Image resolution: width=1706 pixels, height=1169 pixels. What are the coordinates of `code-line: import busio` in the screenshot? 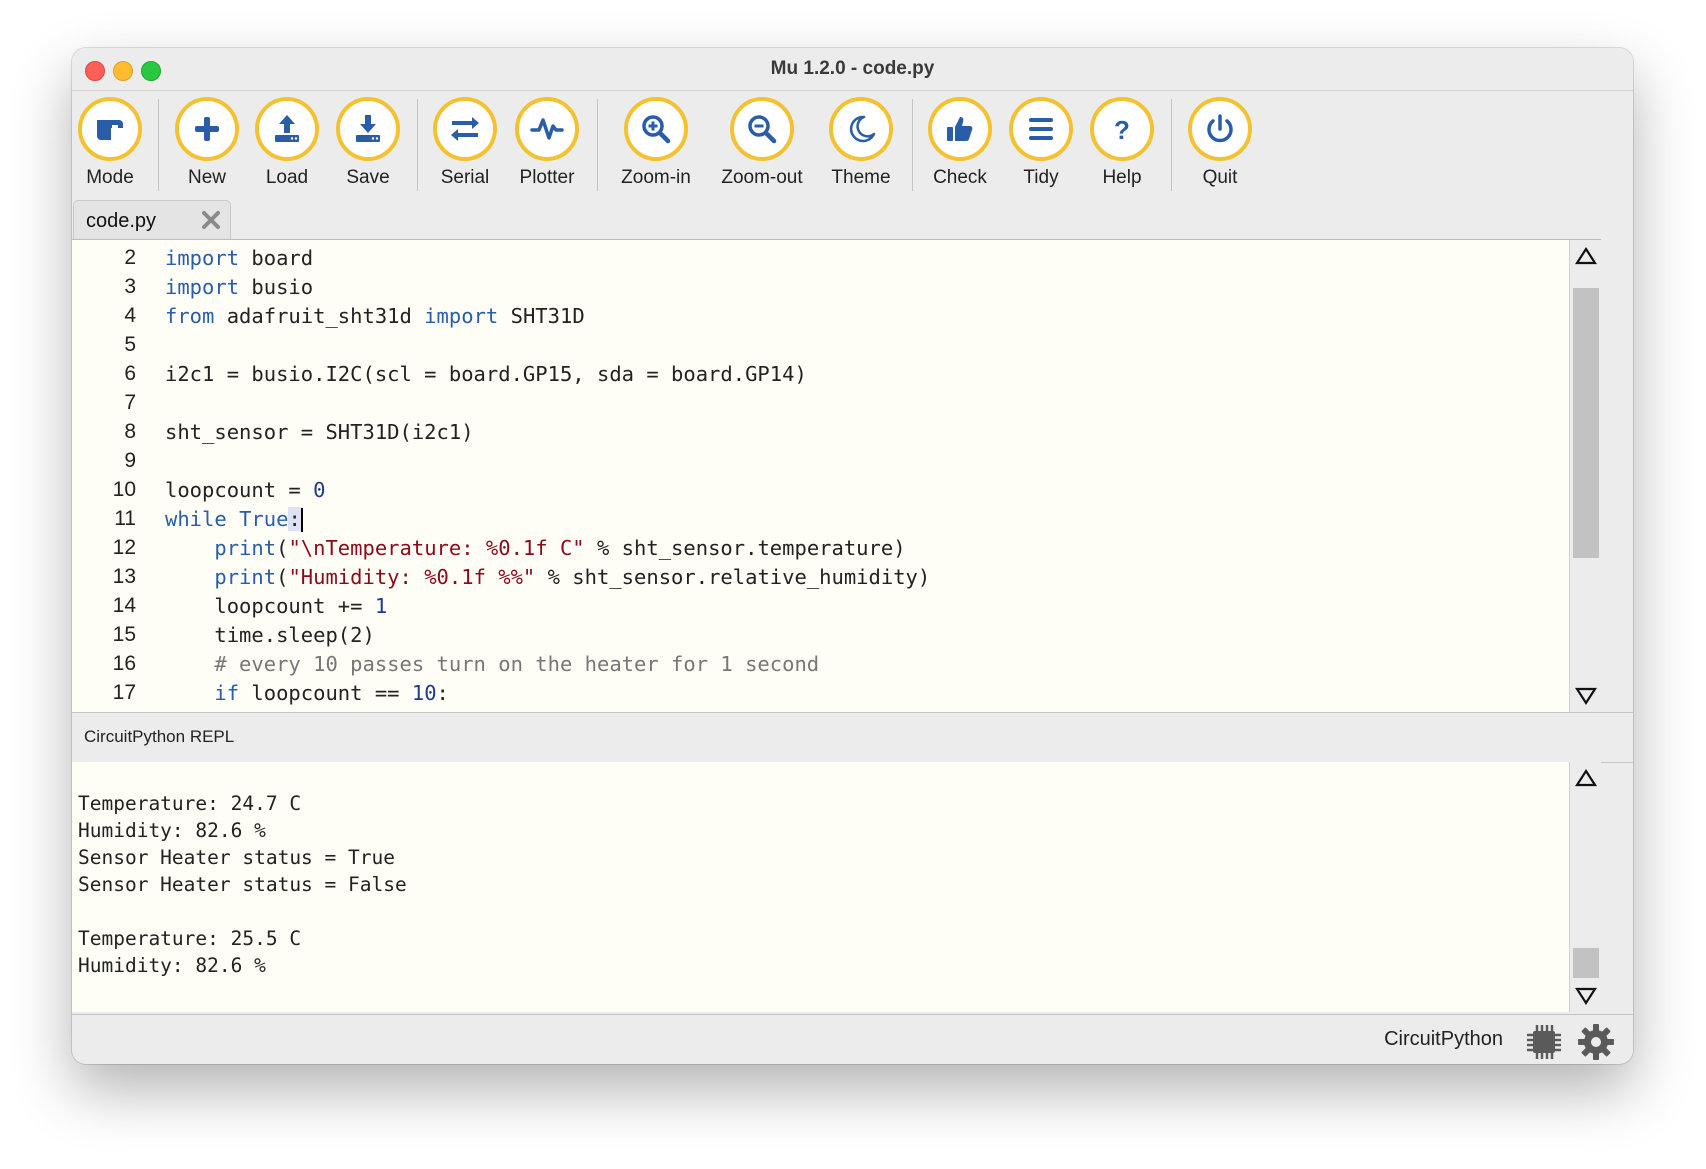 It's located at (239, 287).